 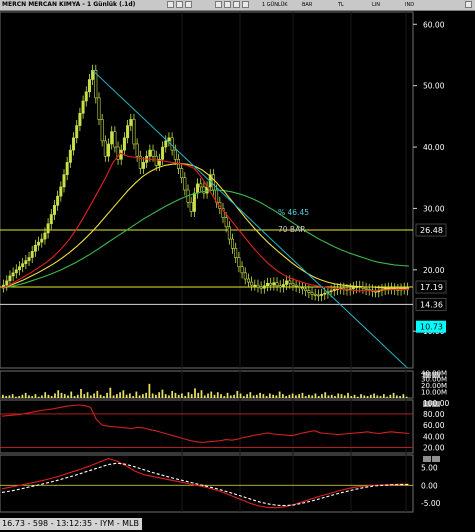 What do you see at coordinates (429, 485) in the screenshot?
I see `macd-tick-label: 0.00` at bounding box center [429, 485].